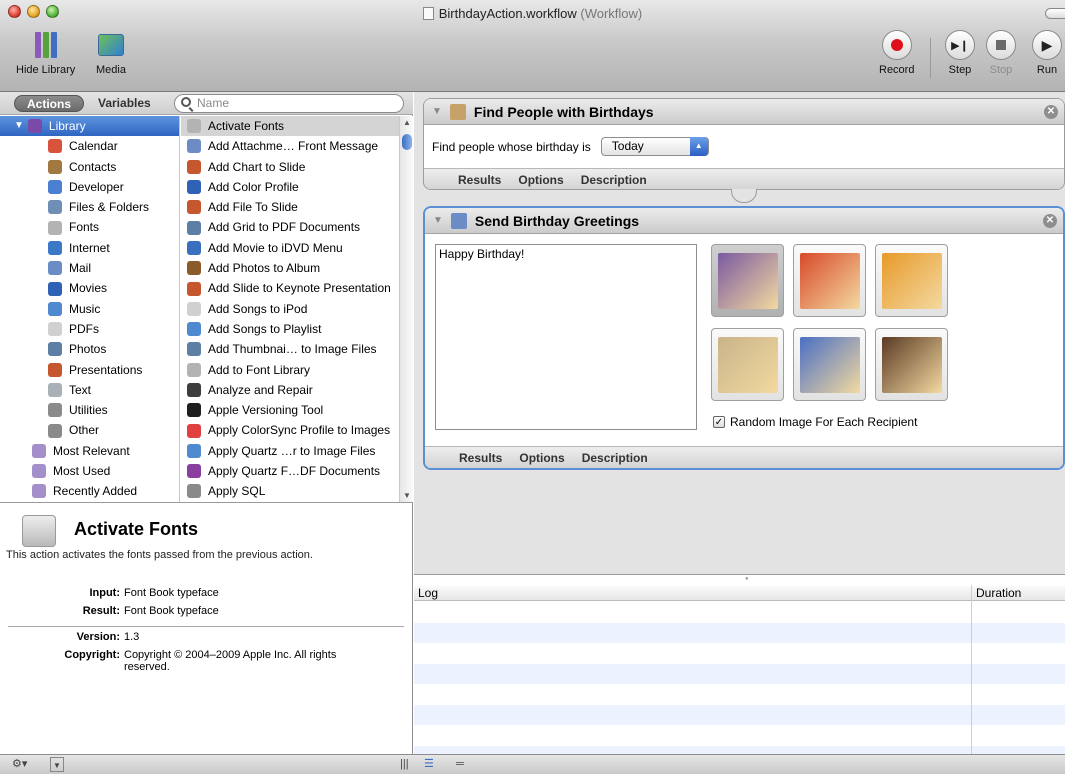  I want to click on category-item: Files & Folders, so click(89, 207).